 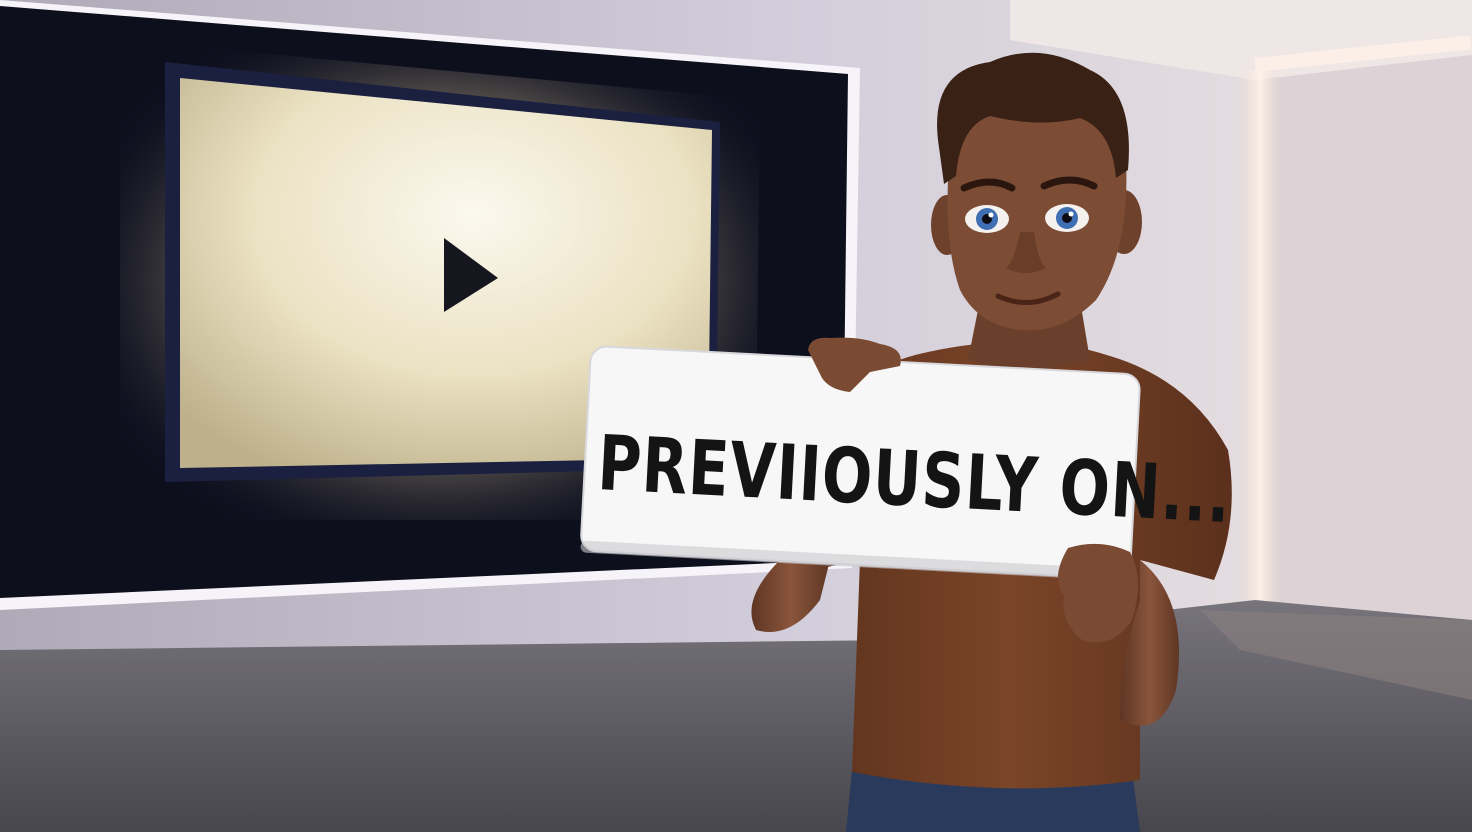 What do you see at coordinates (1363, 337) in the screenshot?
I see `side-wall` at bounding box center [1363, 337].